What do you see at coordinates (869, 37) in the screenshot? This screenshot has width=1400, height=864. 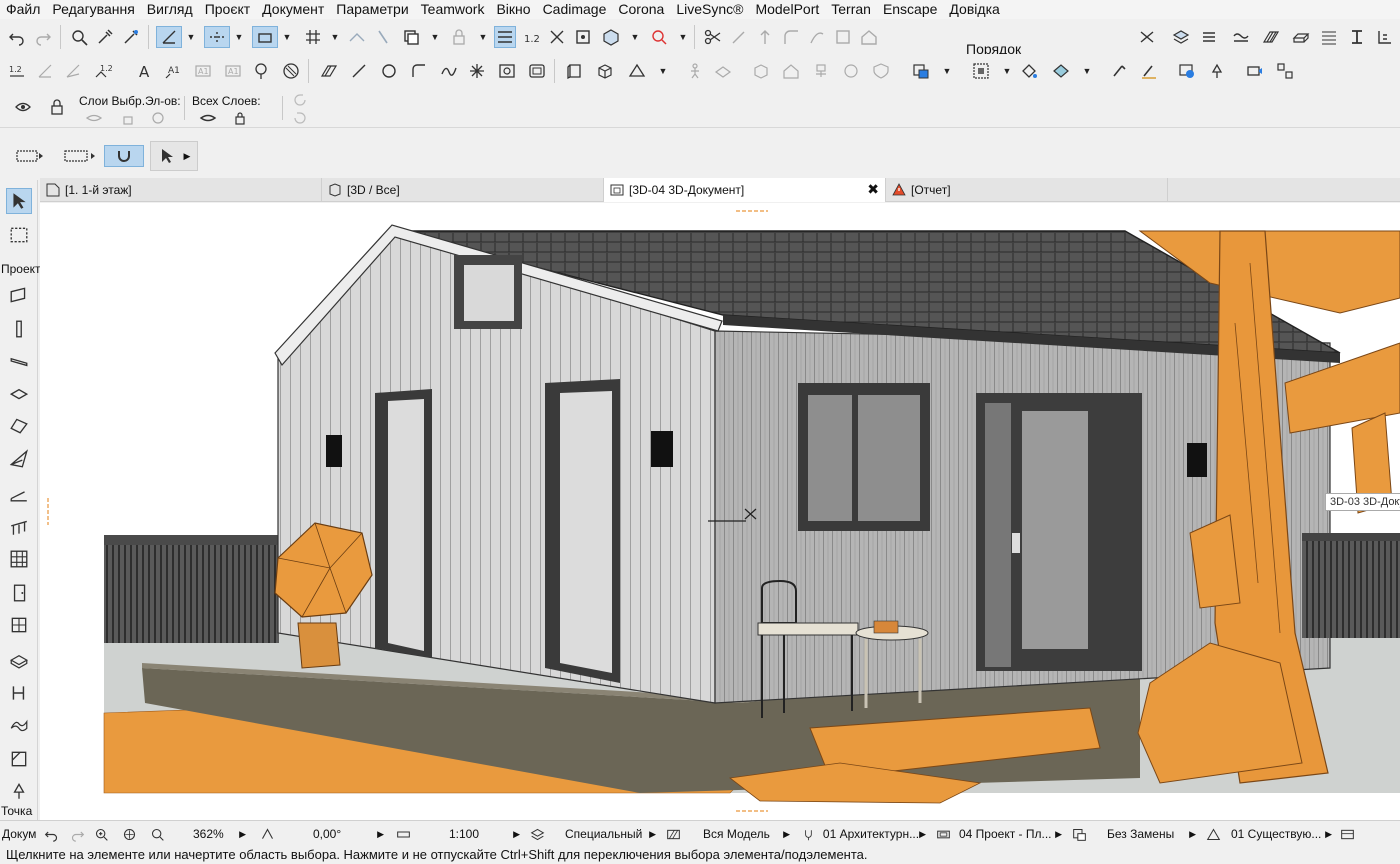 I see `roof-split-button` at bounding box center [869, 37].